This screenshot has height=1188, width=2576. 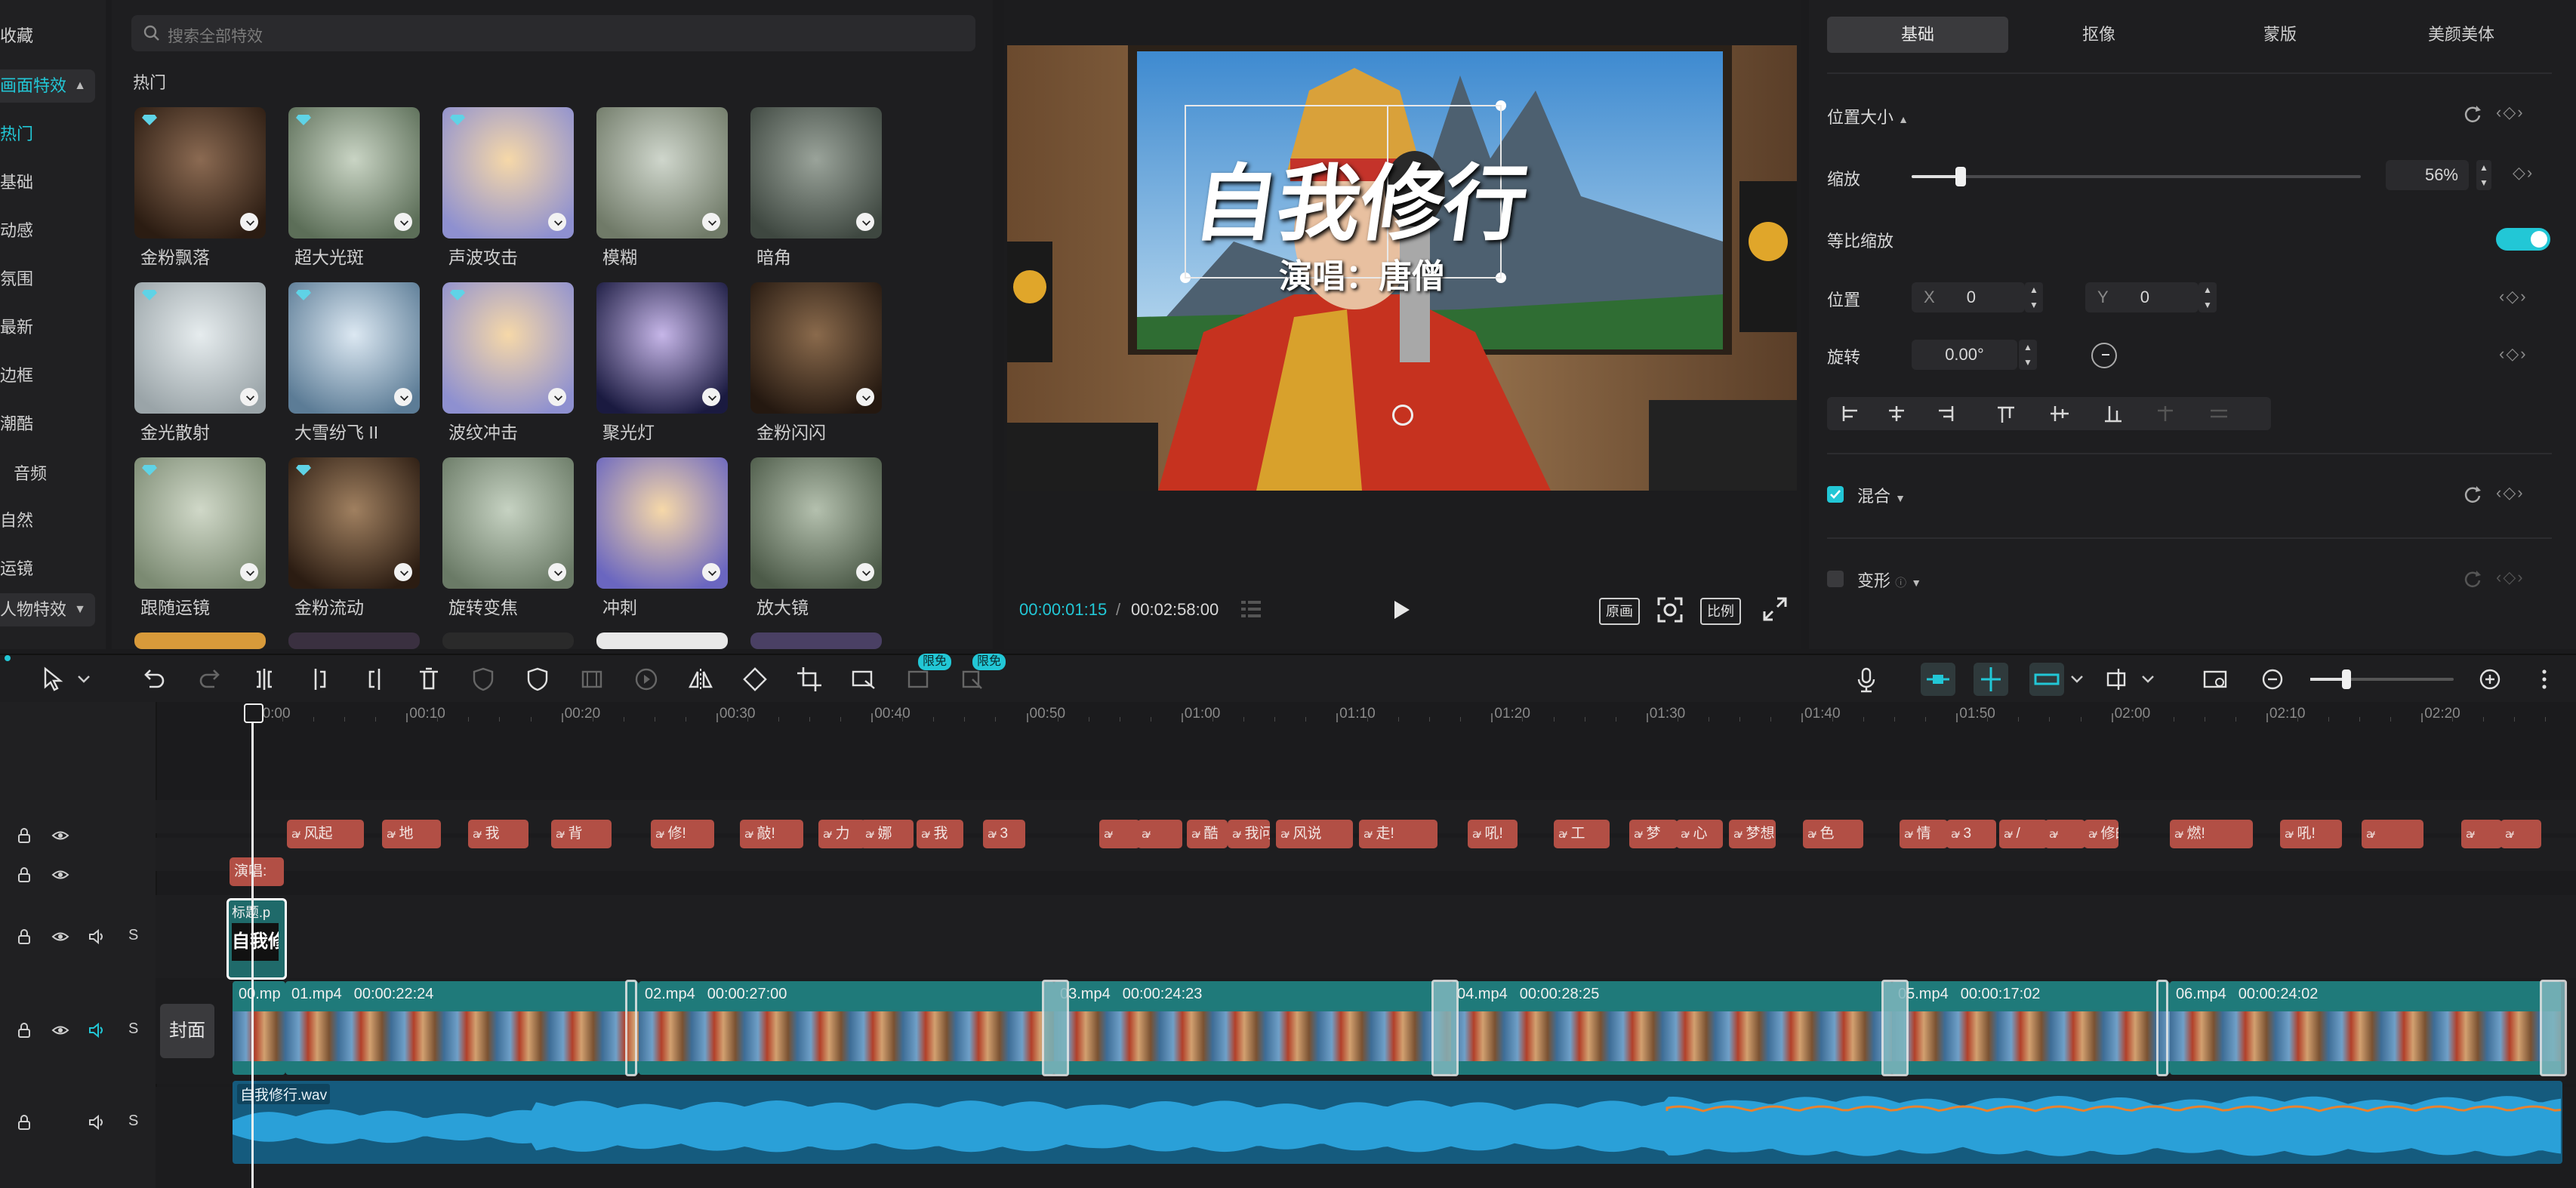 I want to click on tab-cutout: 抠像, so click(x=2098, y=35).